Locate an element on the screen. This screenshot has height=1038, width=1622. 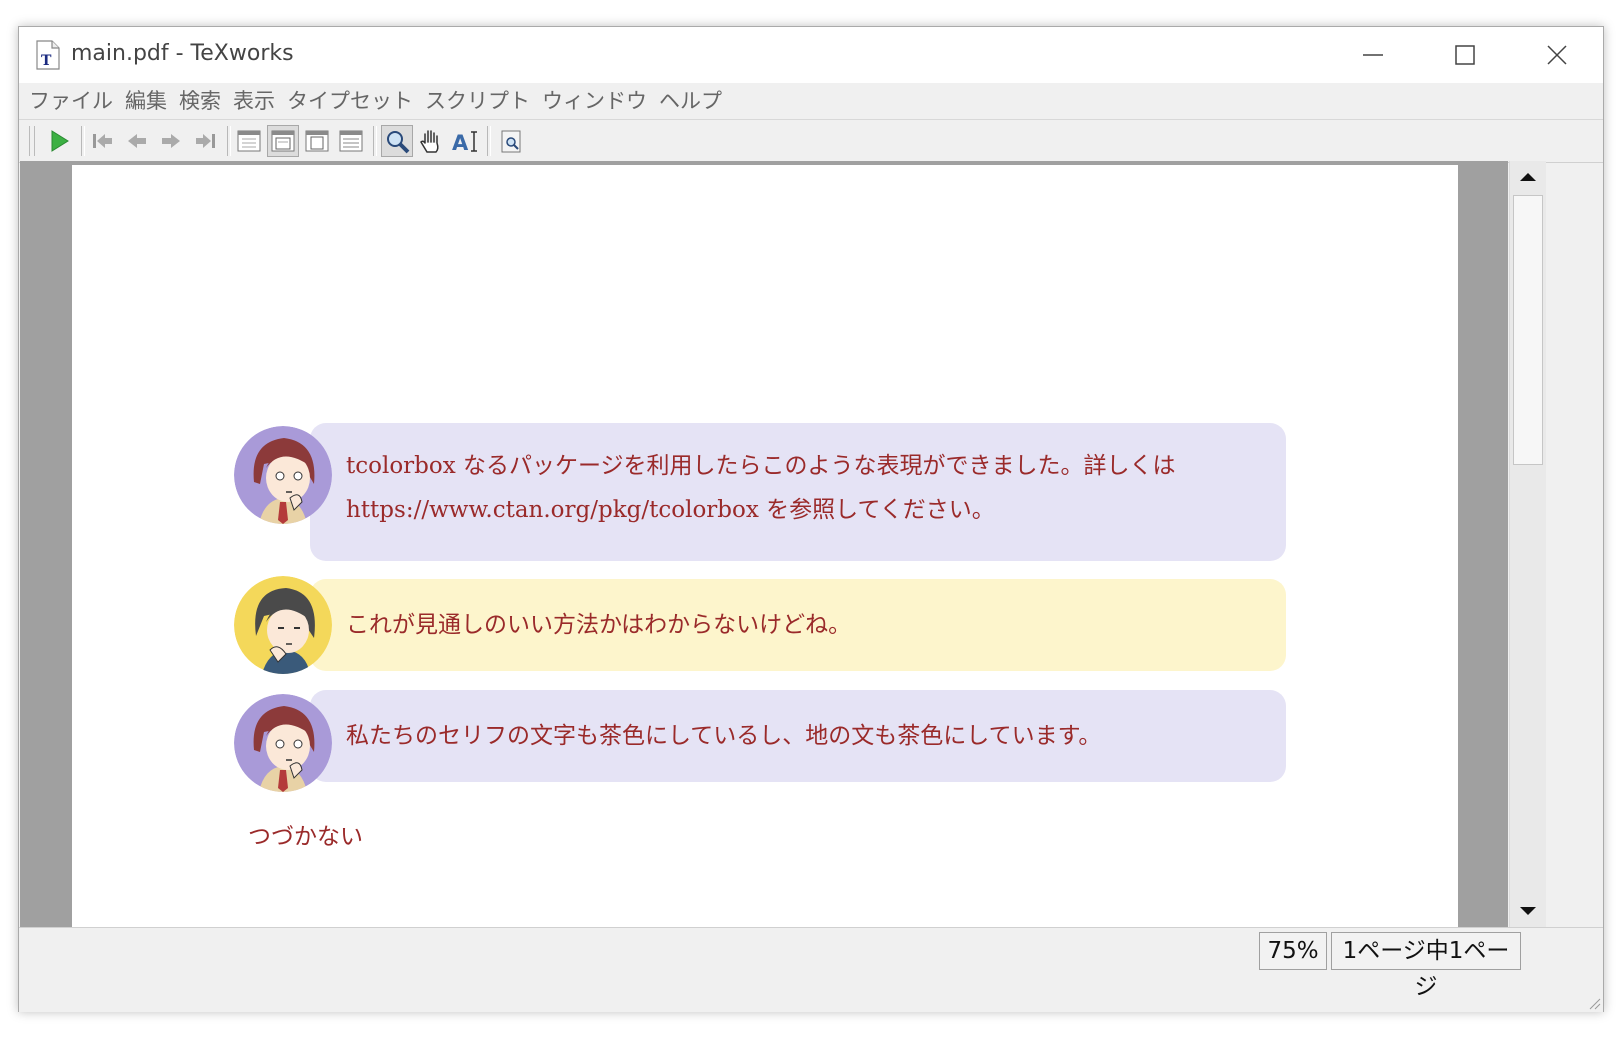
fit-content-icon is located at coordinates (351, 141).